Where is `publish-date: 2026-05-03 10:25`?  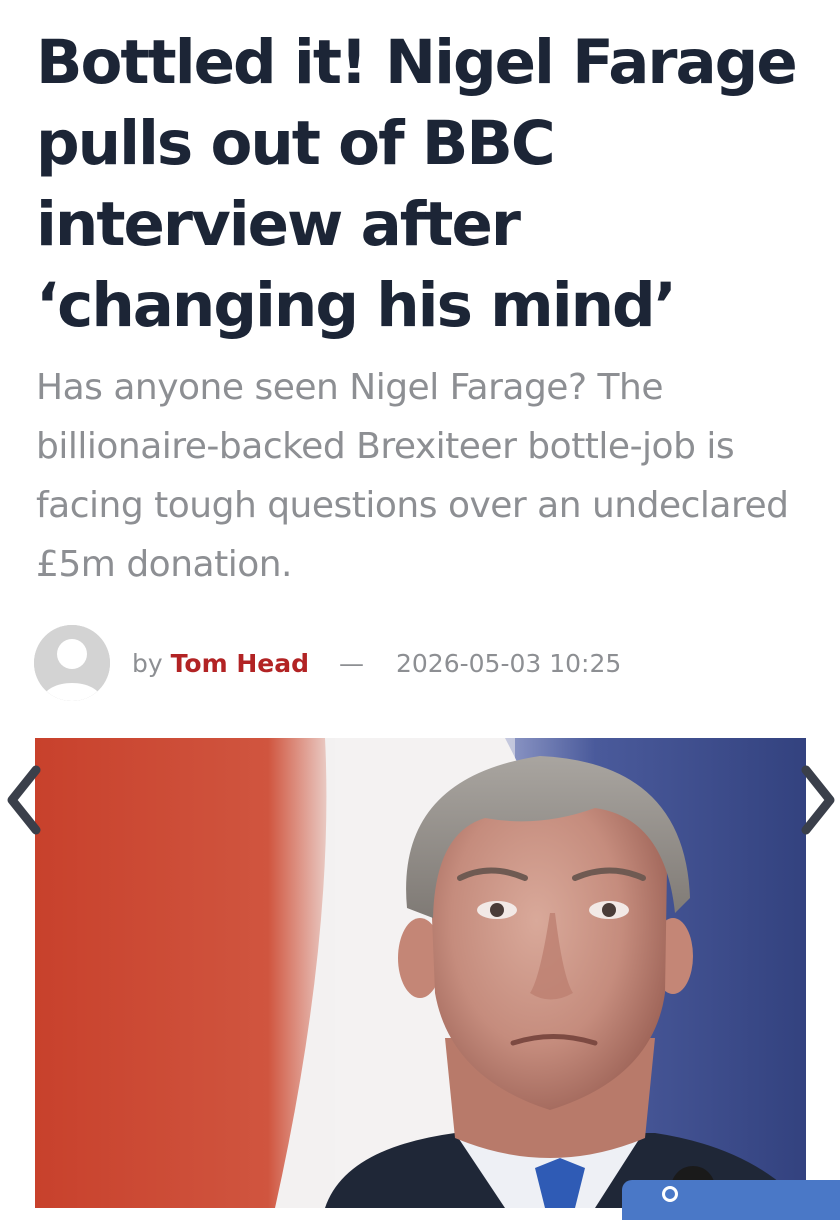
publish-date: 2026-05-03 10:25 is located at coordinates (508, 663).